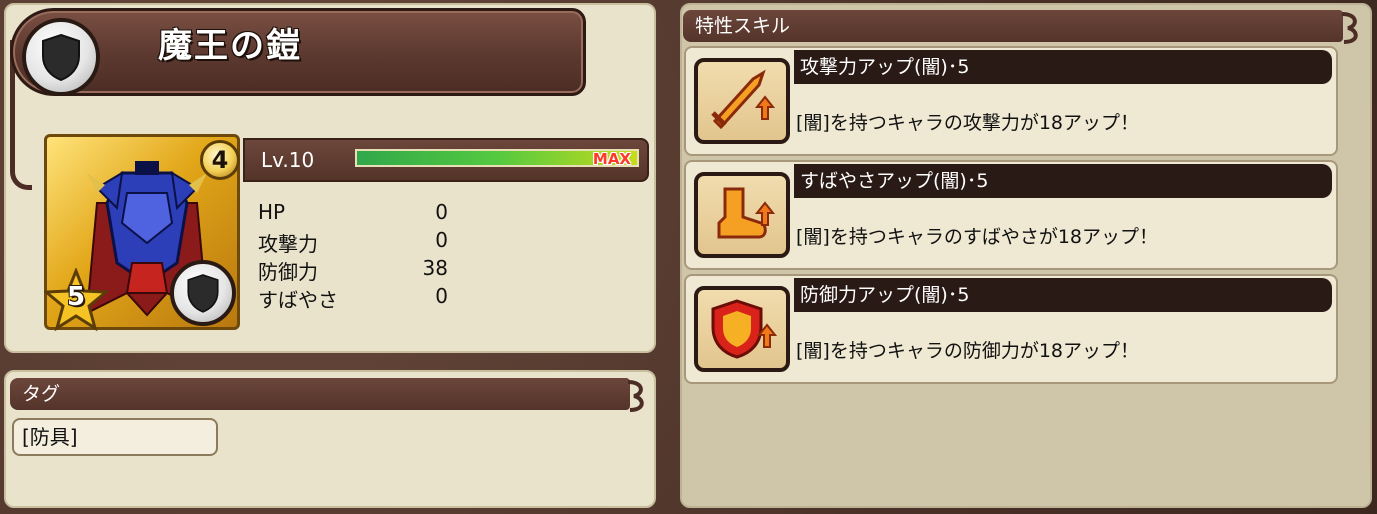 This screenshot has width=1377, height=514. Describe the element at coordinates (742, 101) in the screenshot. I see `sword-up-icon` at that location.